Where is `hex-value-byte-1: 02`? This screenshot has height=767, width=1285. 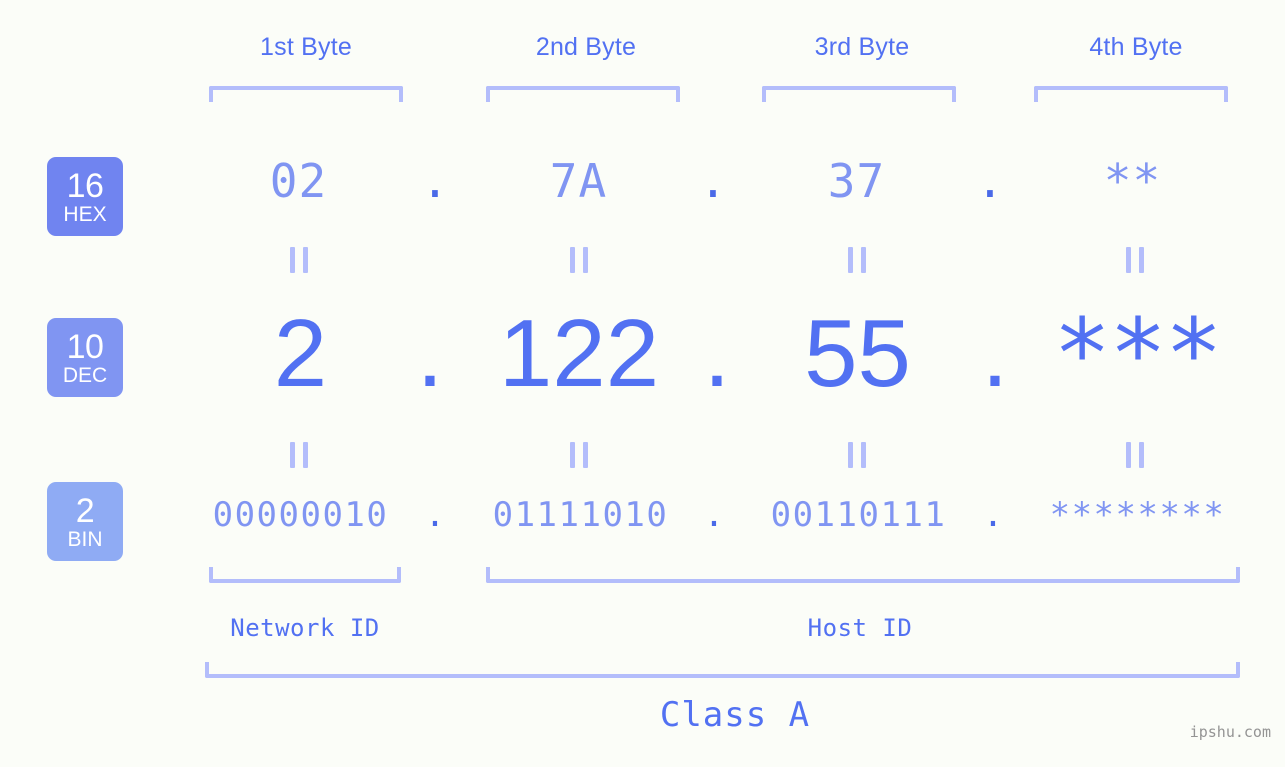
hex-value-byte-1: 02 is located at coordinates (298, 181).